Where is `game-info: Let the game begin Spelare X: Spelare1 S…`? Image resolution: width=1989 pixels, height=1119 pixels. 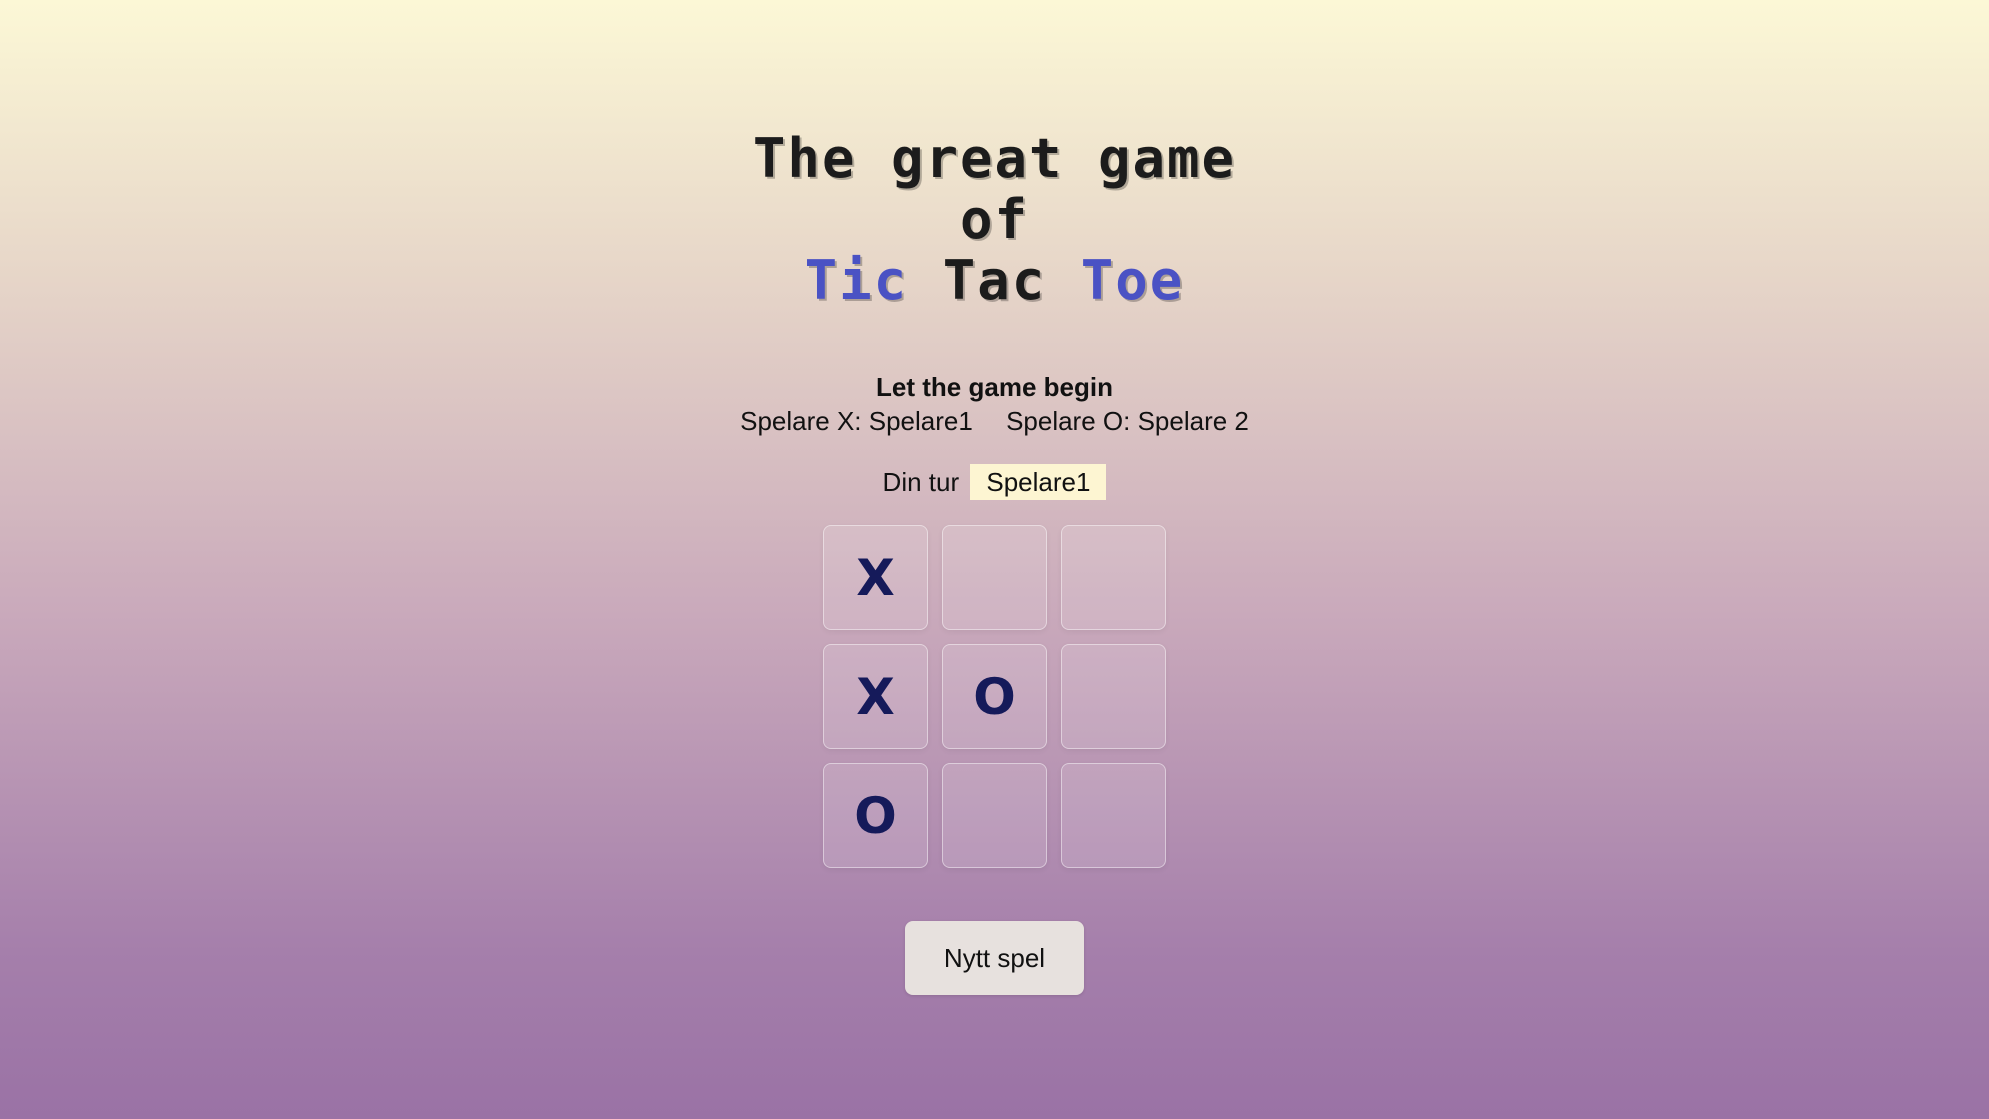 game-info: Let the game begin Spelare X: Spelare1 S… is located at coordinates (994, 404).